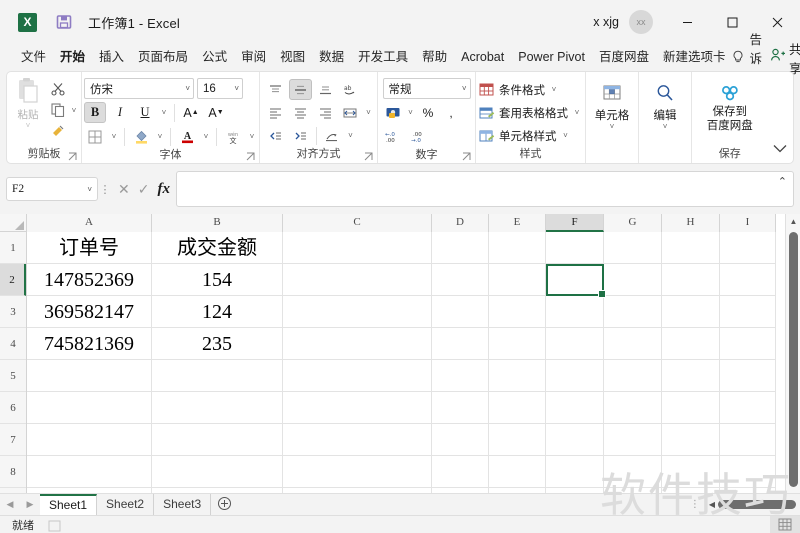 This screenshot has height=533, width=800. What do you see at coordinates (566, 135) in the screenshot?
I see `cell-styles-caret-icon: ˅` at bounding box center [566, 135].